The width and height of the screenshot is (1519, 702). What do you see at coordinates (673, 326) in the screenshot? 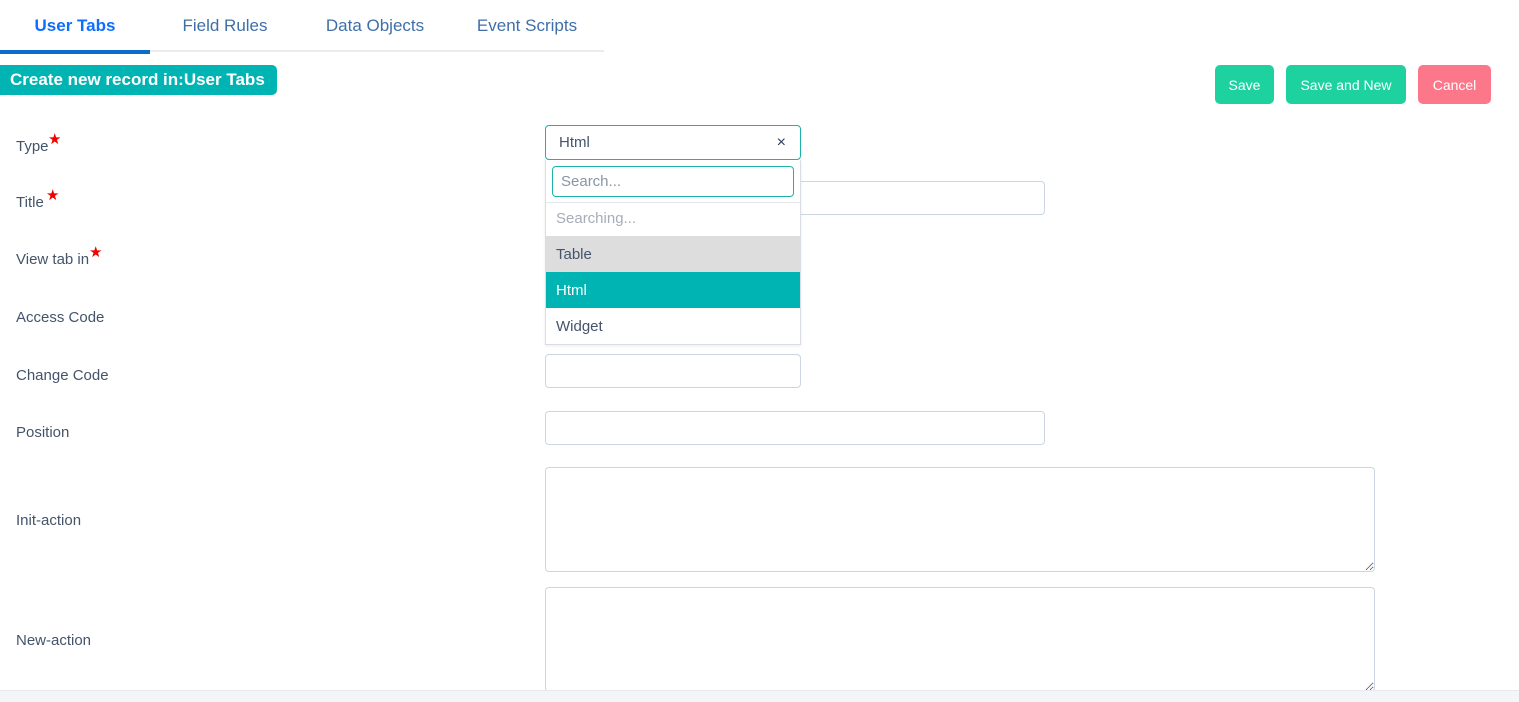
I see `type-option-widget: Widget` at bounding box center [673, 326].